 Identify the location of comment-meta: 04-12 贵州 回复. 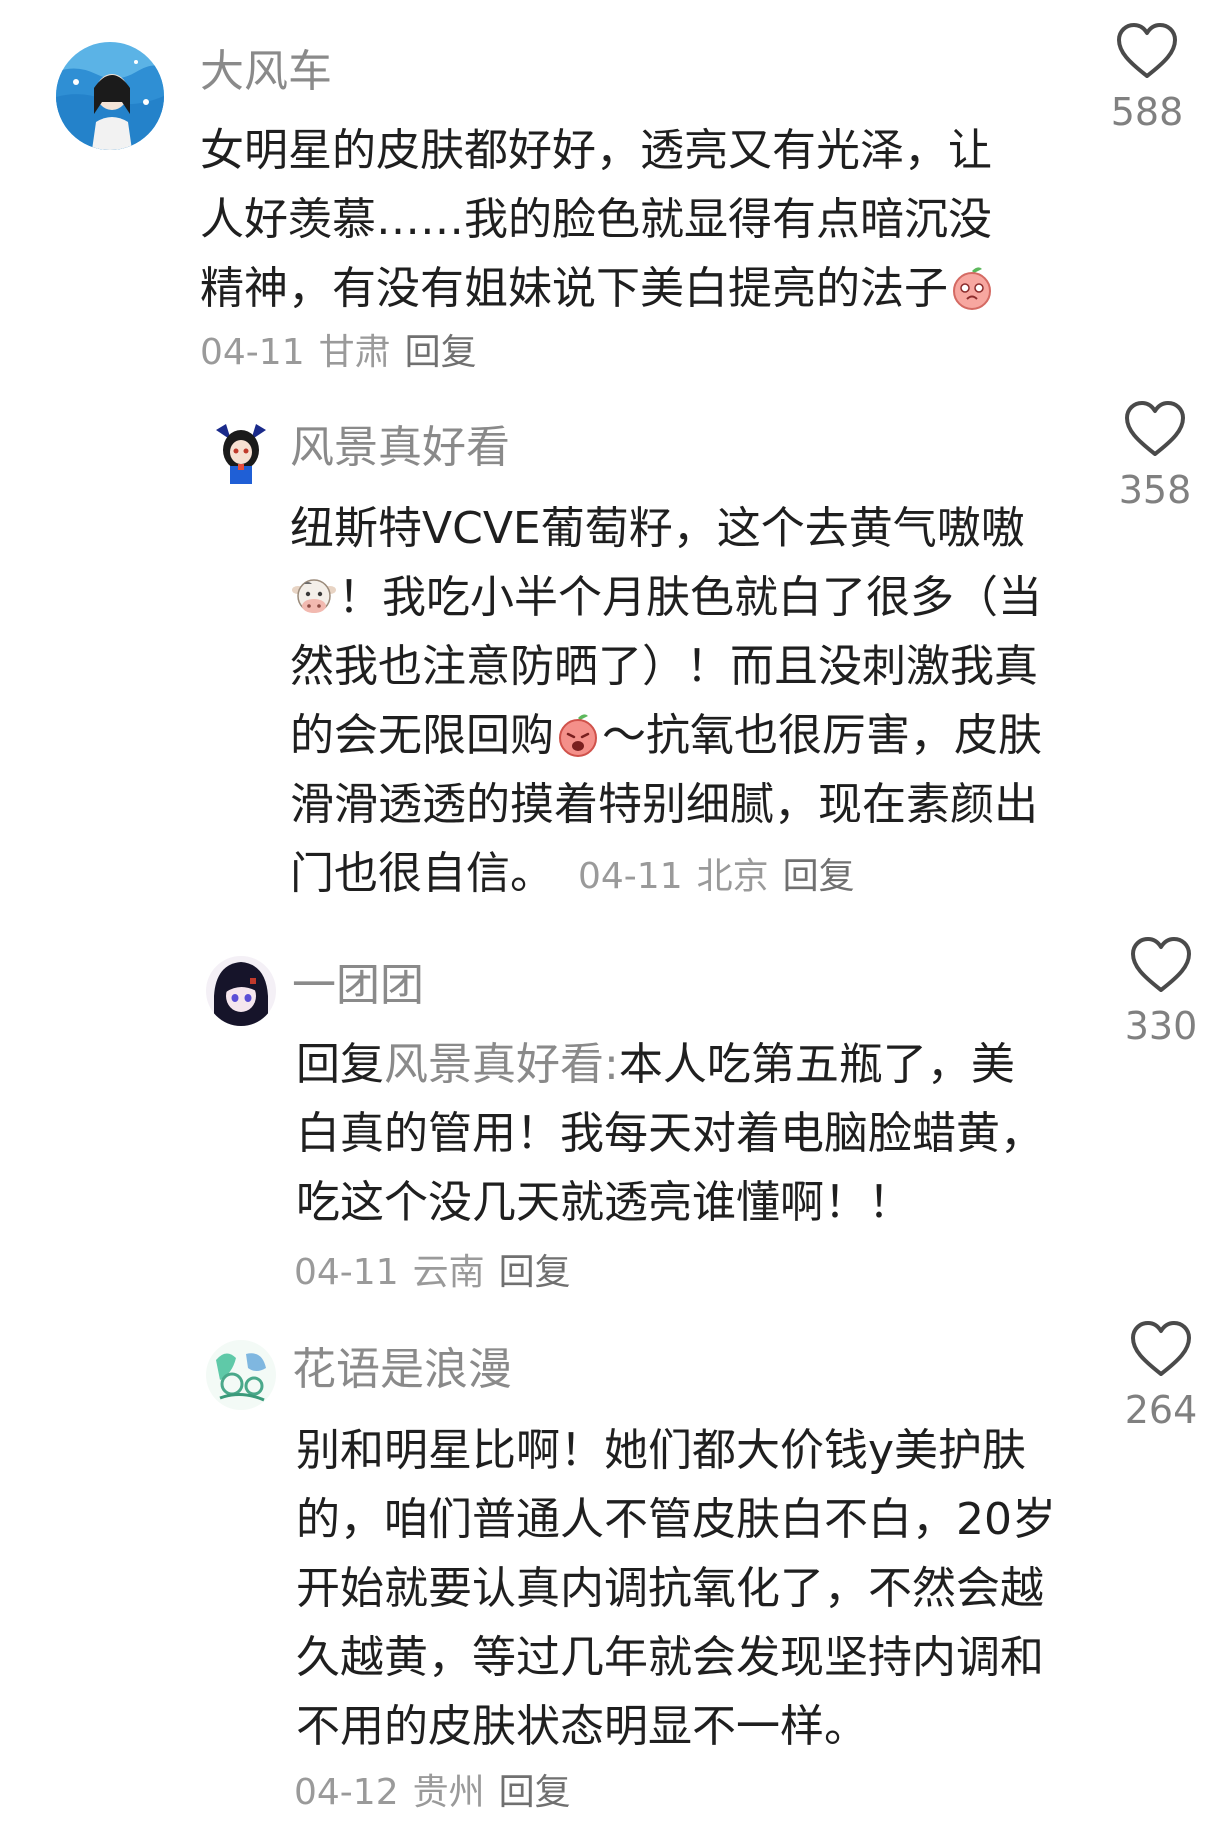
(432, 1792).